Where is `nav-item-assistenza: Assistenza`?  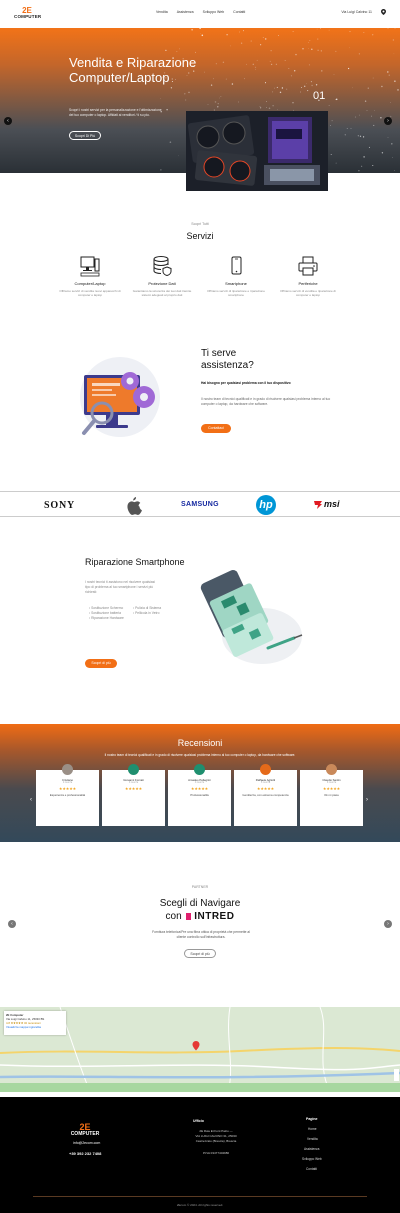
nav-item-assistenza: Assistenza is located at coordinates (185, 12).